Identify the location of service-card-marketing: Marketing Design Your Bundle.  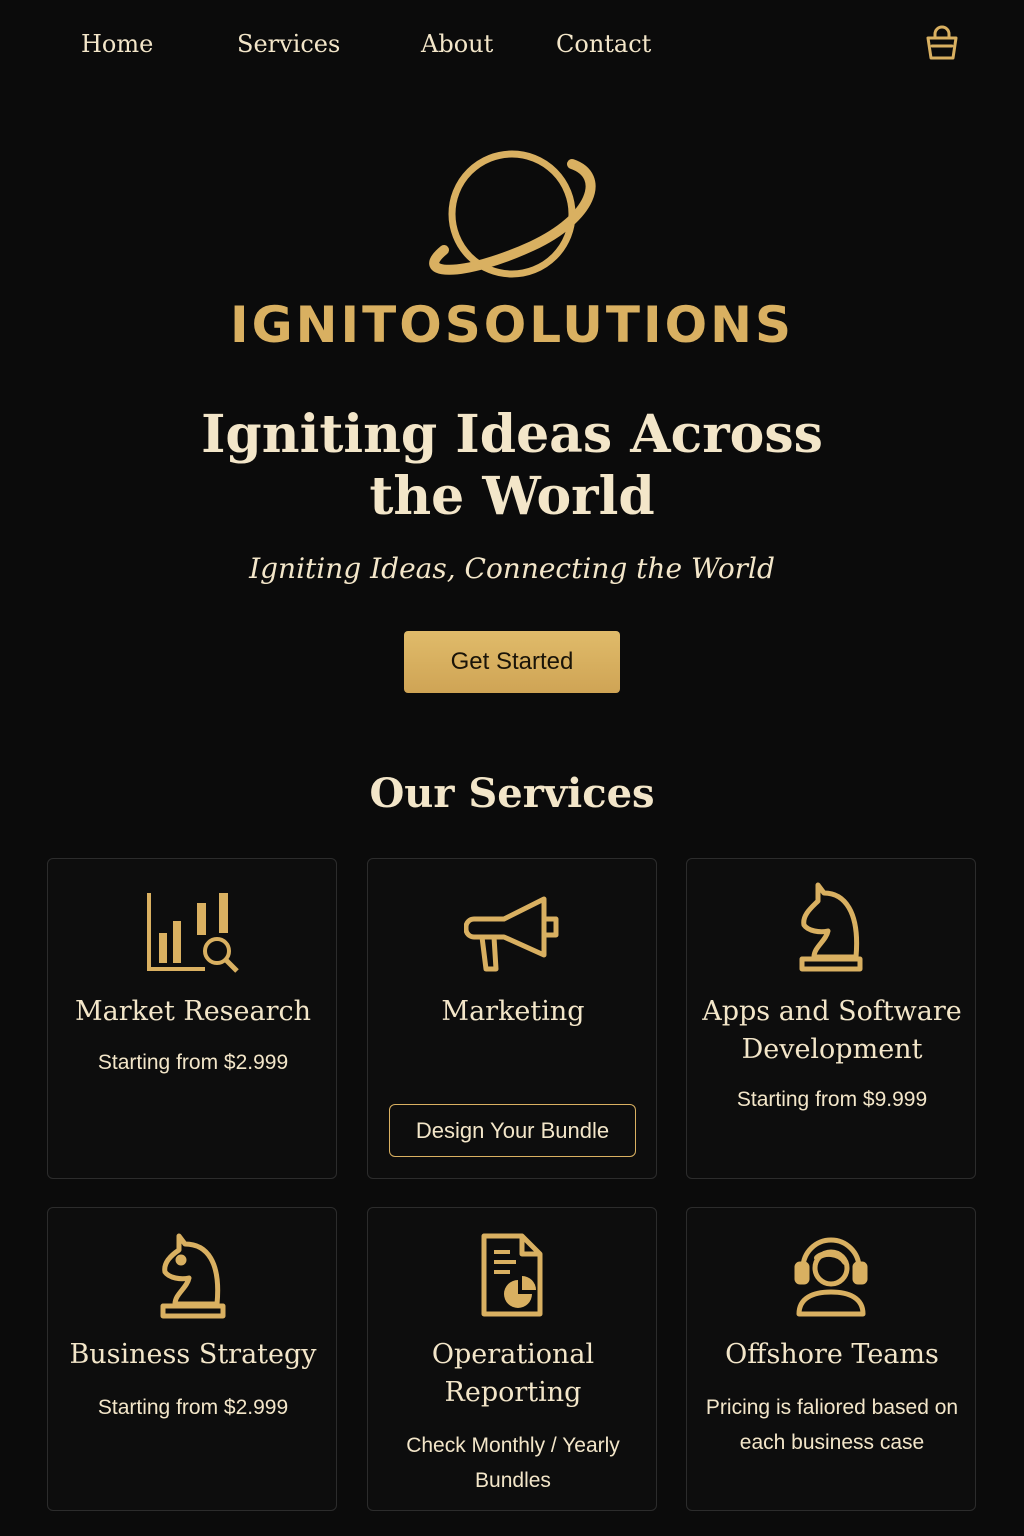
(512, 1018).